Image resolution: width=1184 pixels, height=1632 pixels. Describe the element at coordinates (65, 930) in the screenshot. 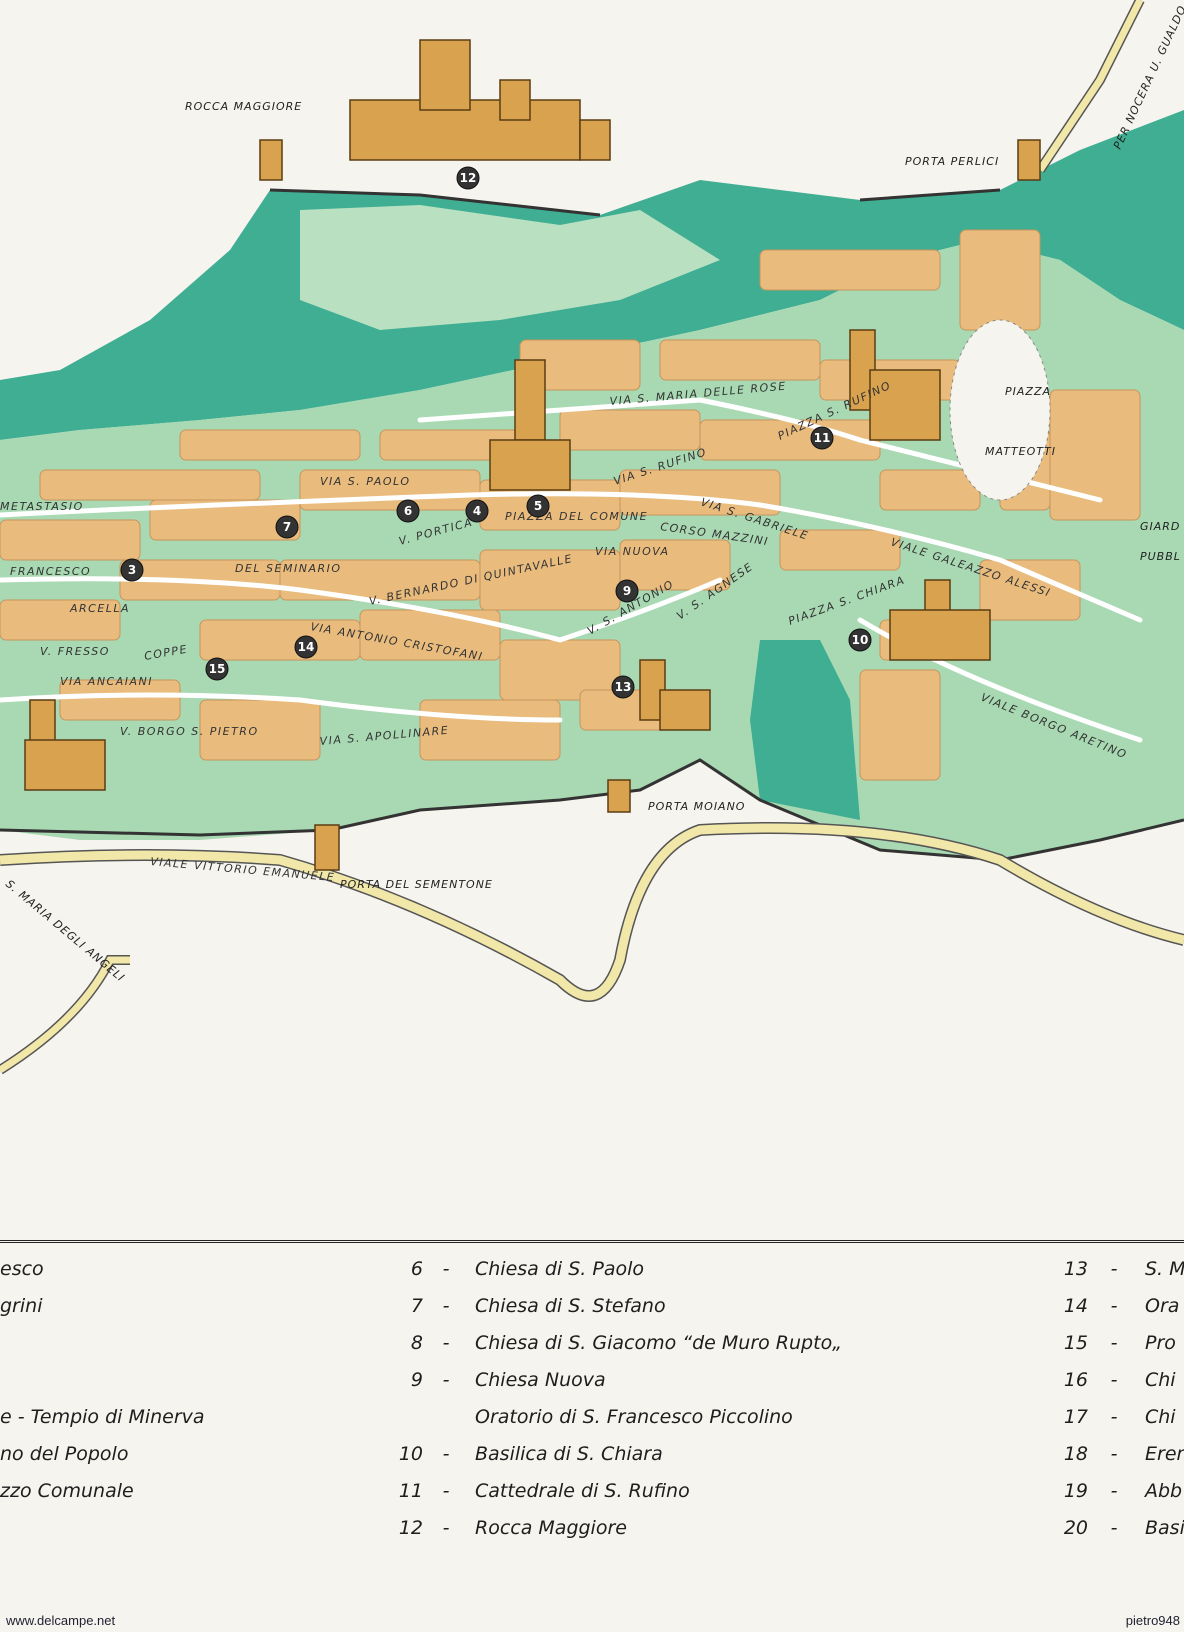

I see `label-santa-maria-angeli: S. MARIA DEGLI ANGELI` at that location.